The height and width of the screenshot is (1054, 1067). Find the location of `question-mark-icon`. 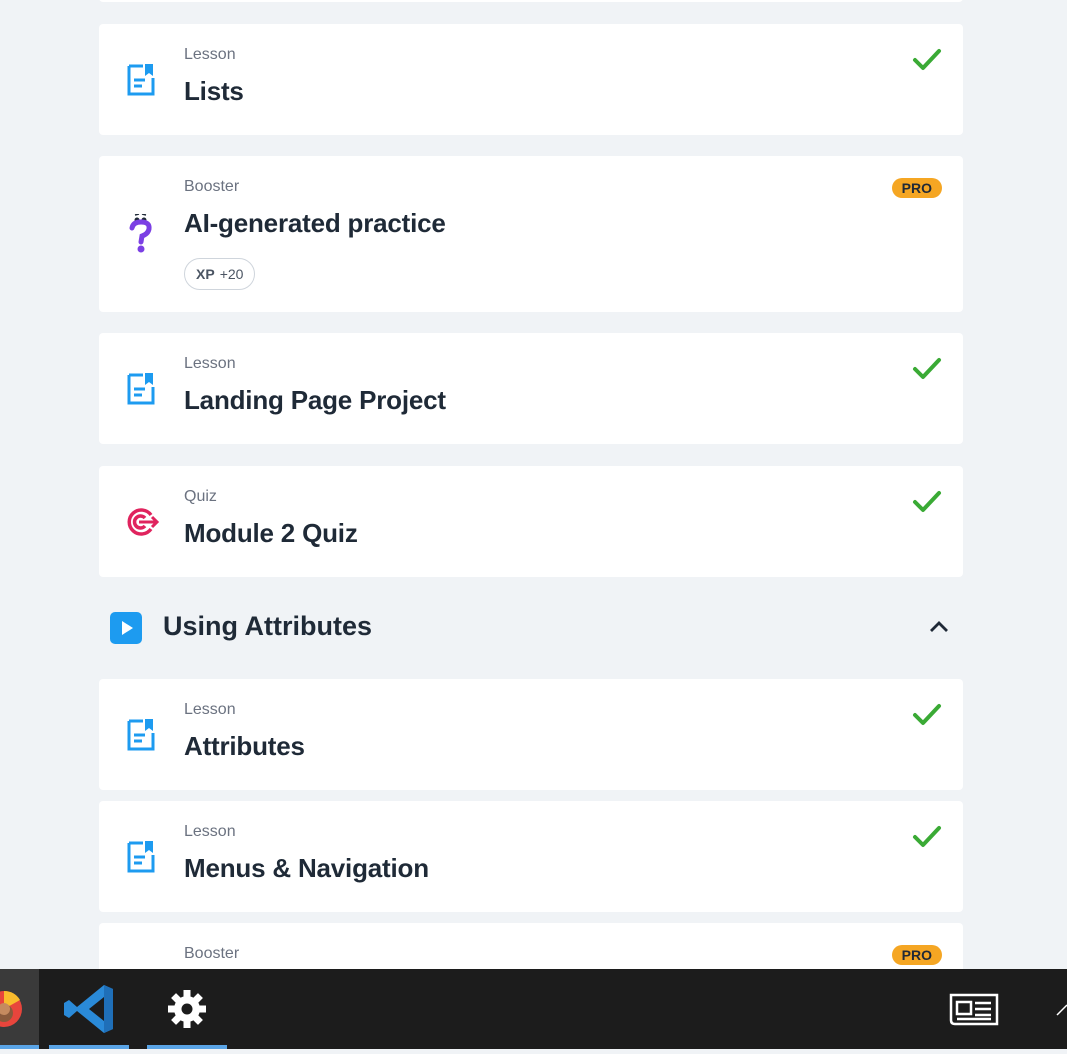

question-mark-icon is located at coordinates (140, 233).